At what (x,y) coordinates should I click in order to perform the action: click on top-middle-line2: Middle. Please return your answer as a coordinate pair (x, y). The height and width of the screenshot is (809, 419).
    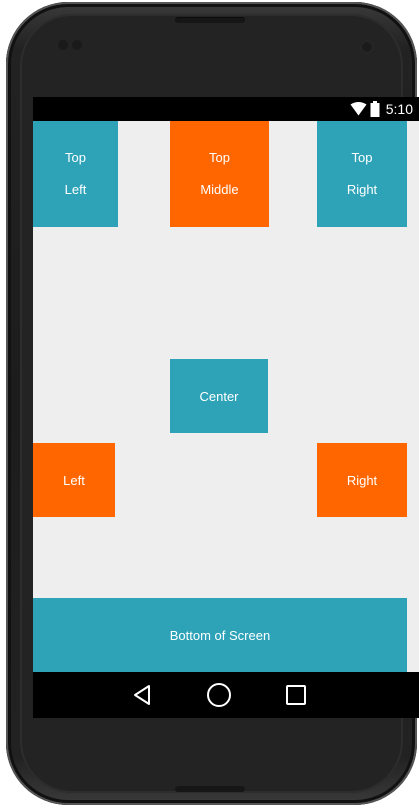
    Looking at the image, I should click on (219, 189).